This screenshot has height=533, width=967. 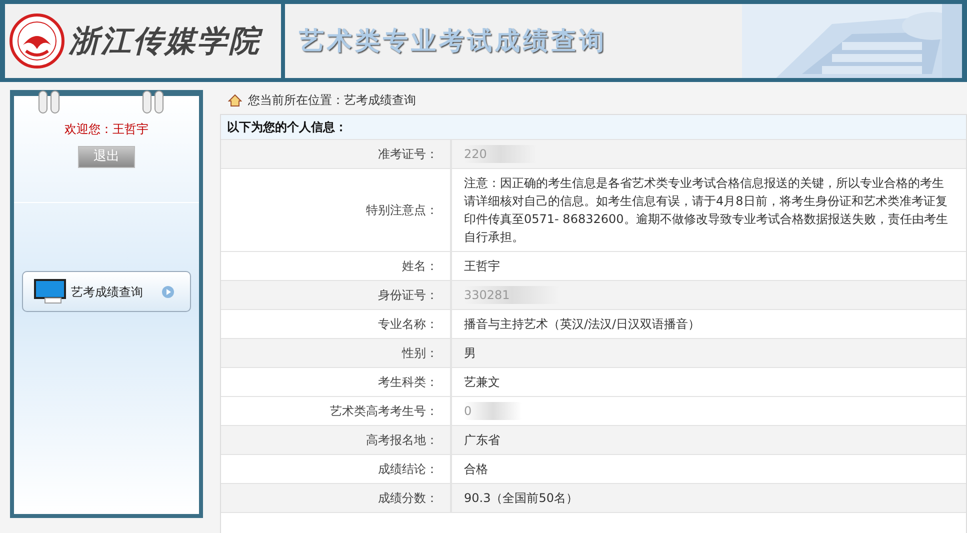 What do you see at coordinates (408, 154) in the screenshot?
I see `field-label: 准考证号：` at bounding box center [408, 154].